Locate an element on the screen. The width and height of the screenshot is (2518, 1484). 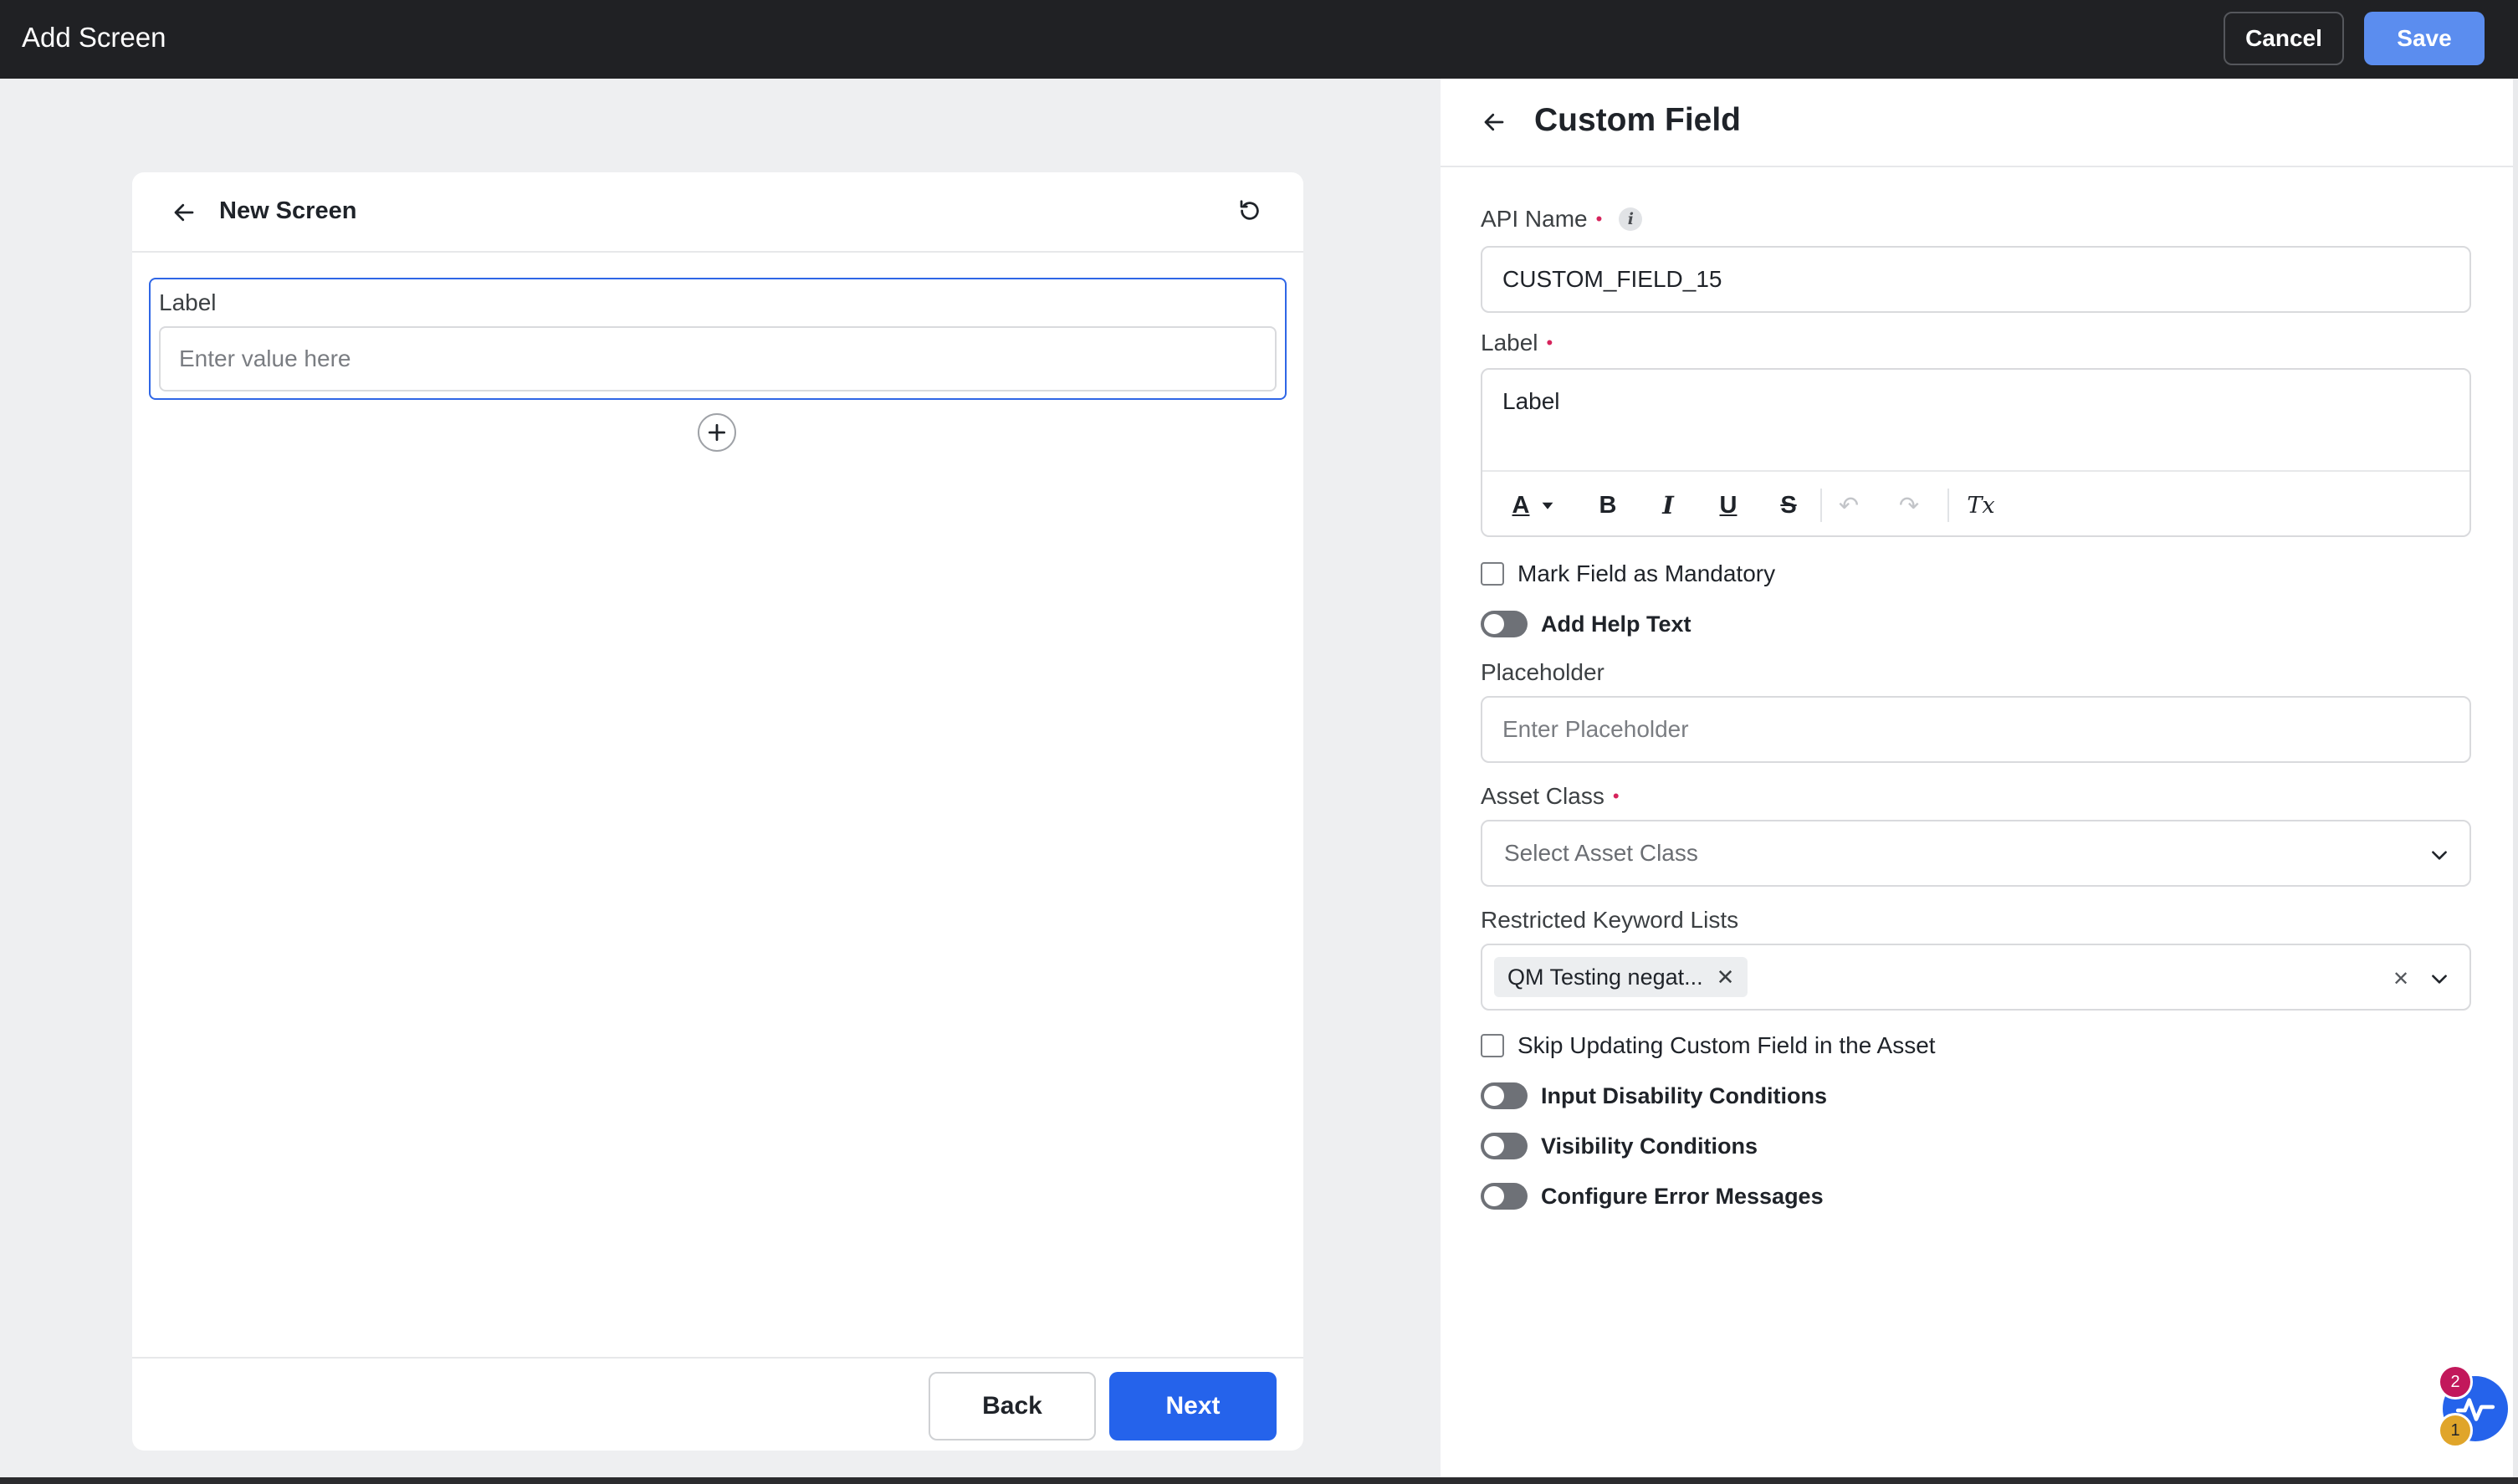
bottom-edge is located at coordinates (1259, 1480).